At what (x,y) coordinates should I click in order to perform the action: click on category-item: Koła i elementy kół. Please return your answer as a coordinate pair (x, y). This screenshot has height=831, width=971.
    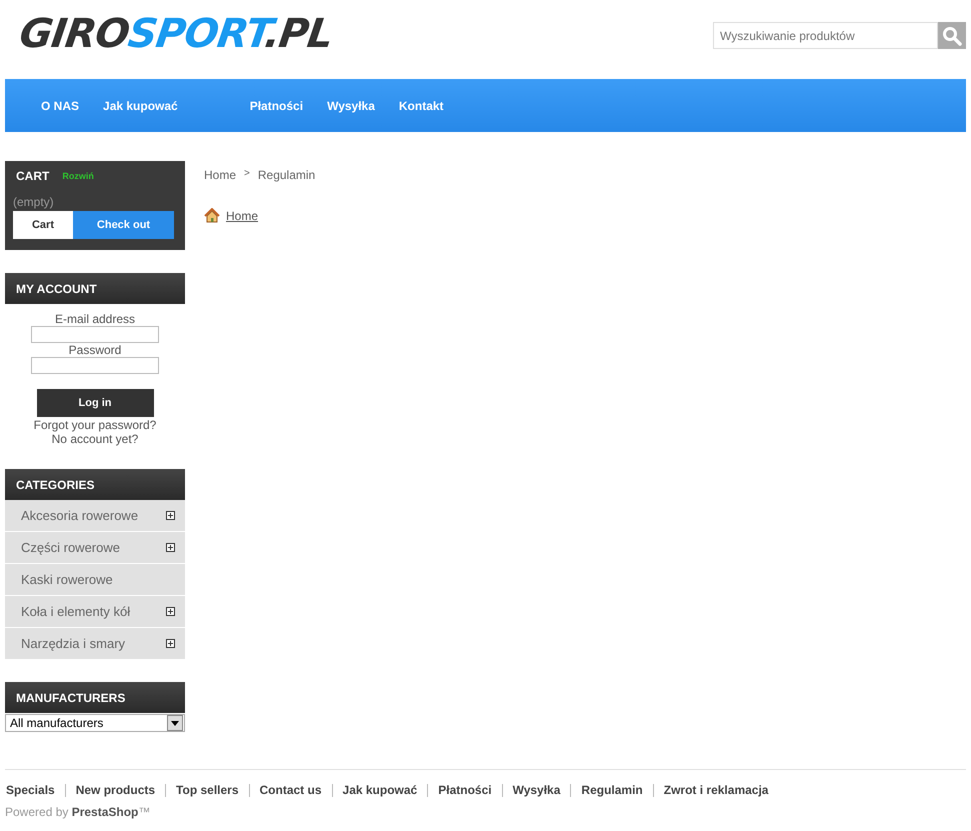
    Looking at the image, I should click on (95, 611).